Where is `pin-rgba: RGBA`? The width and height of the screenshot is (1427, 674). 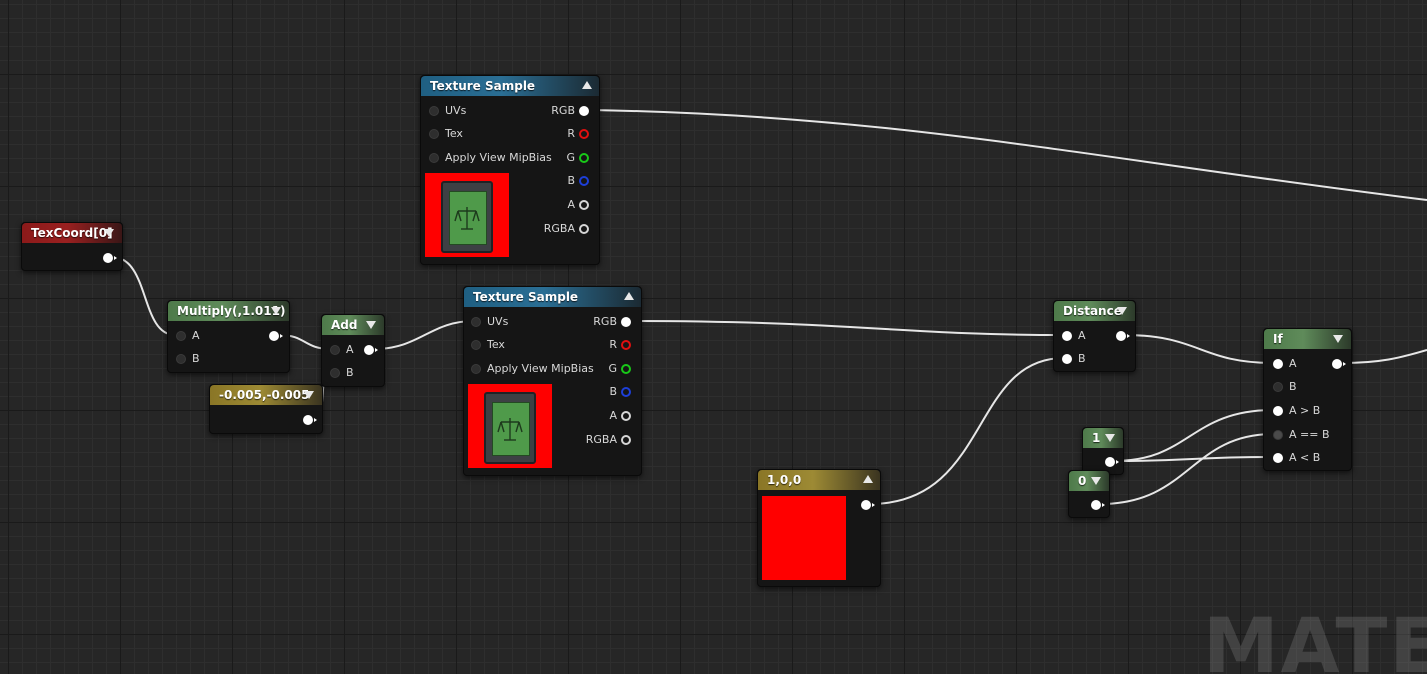
pin-rgba: RGBA is located at coordinates (608, 440).